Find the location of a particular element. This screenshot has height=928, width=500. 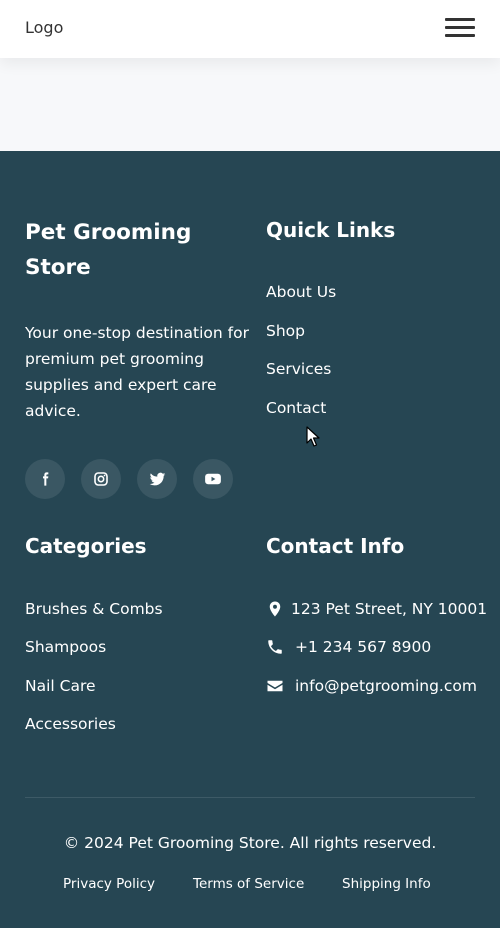

menu-button is located at coordinates (460, 28).